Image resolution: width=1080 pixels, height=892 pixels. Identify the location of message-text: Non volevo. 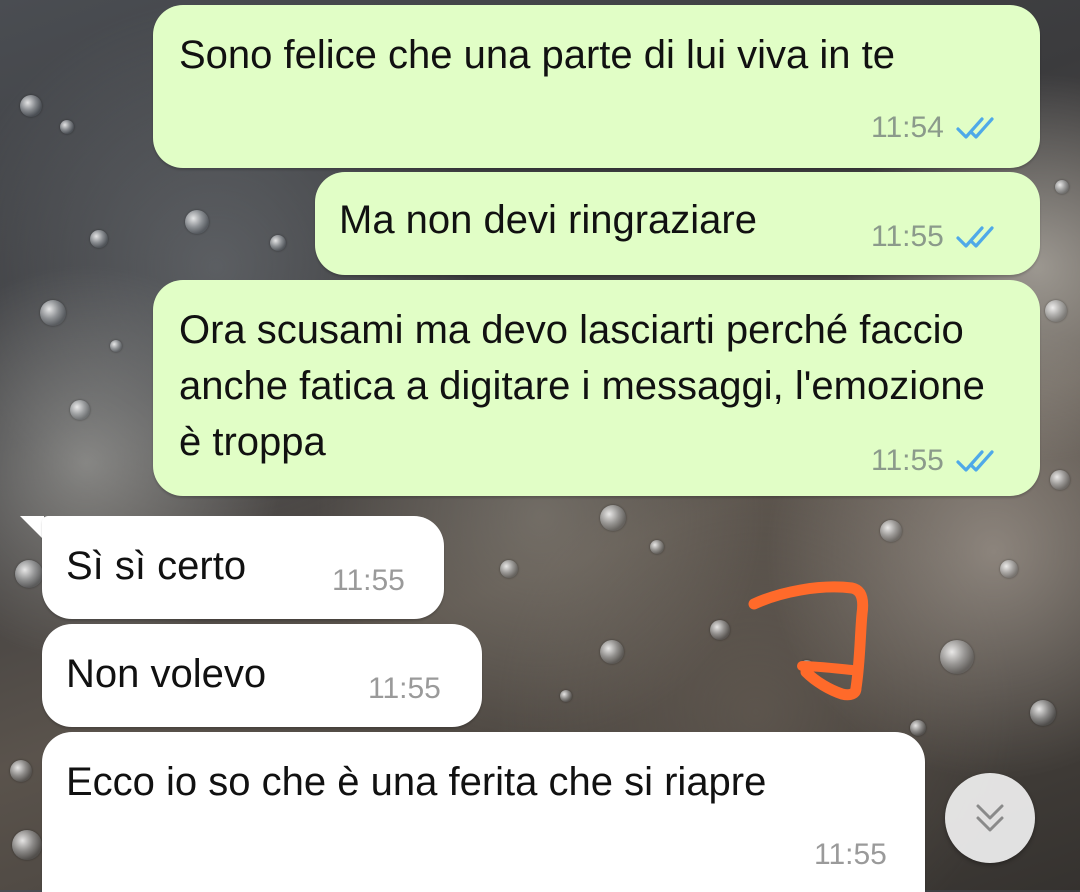
(166, 674).